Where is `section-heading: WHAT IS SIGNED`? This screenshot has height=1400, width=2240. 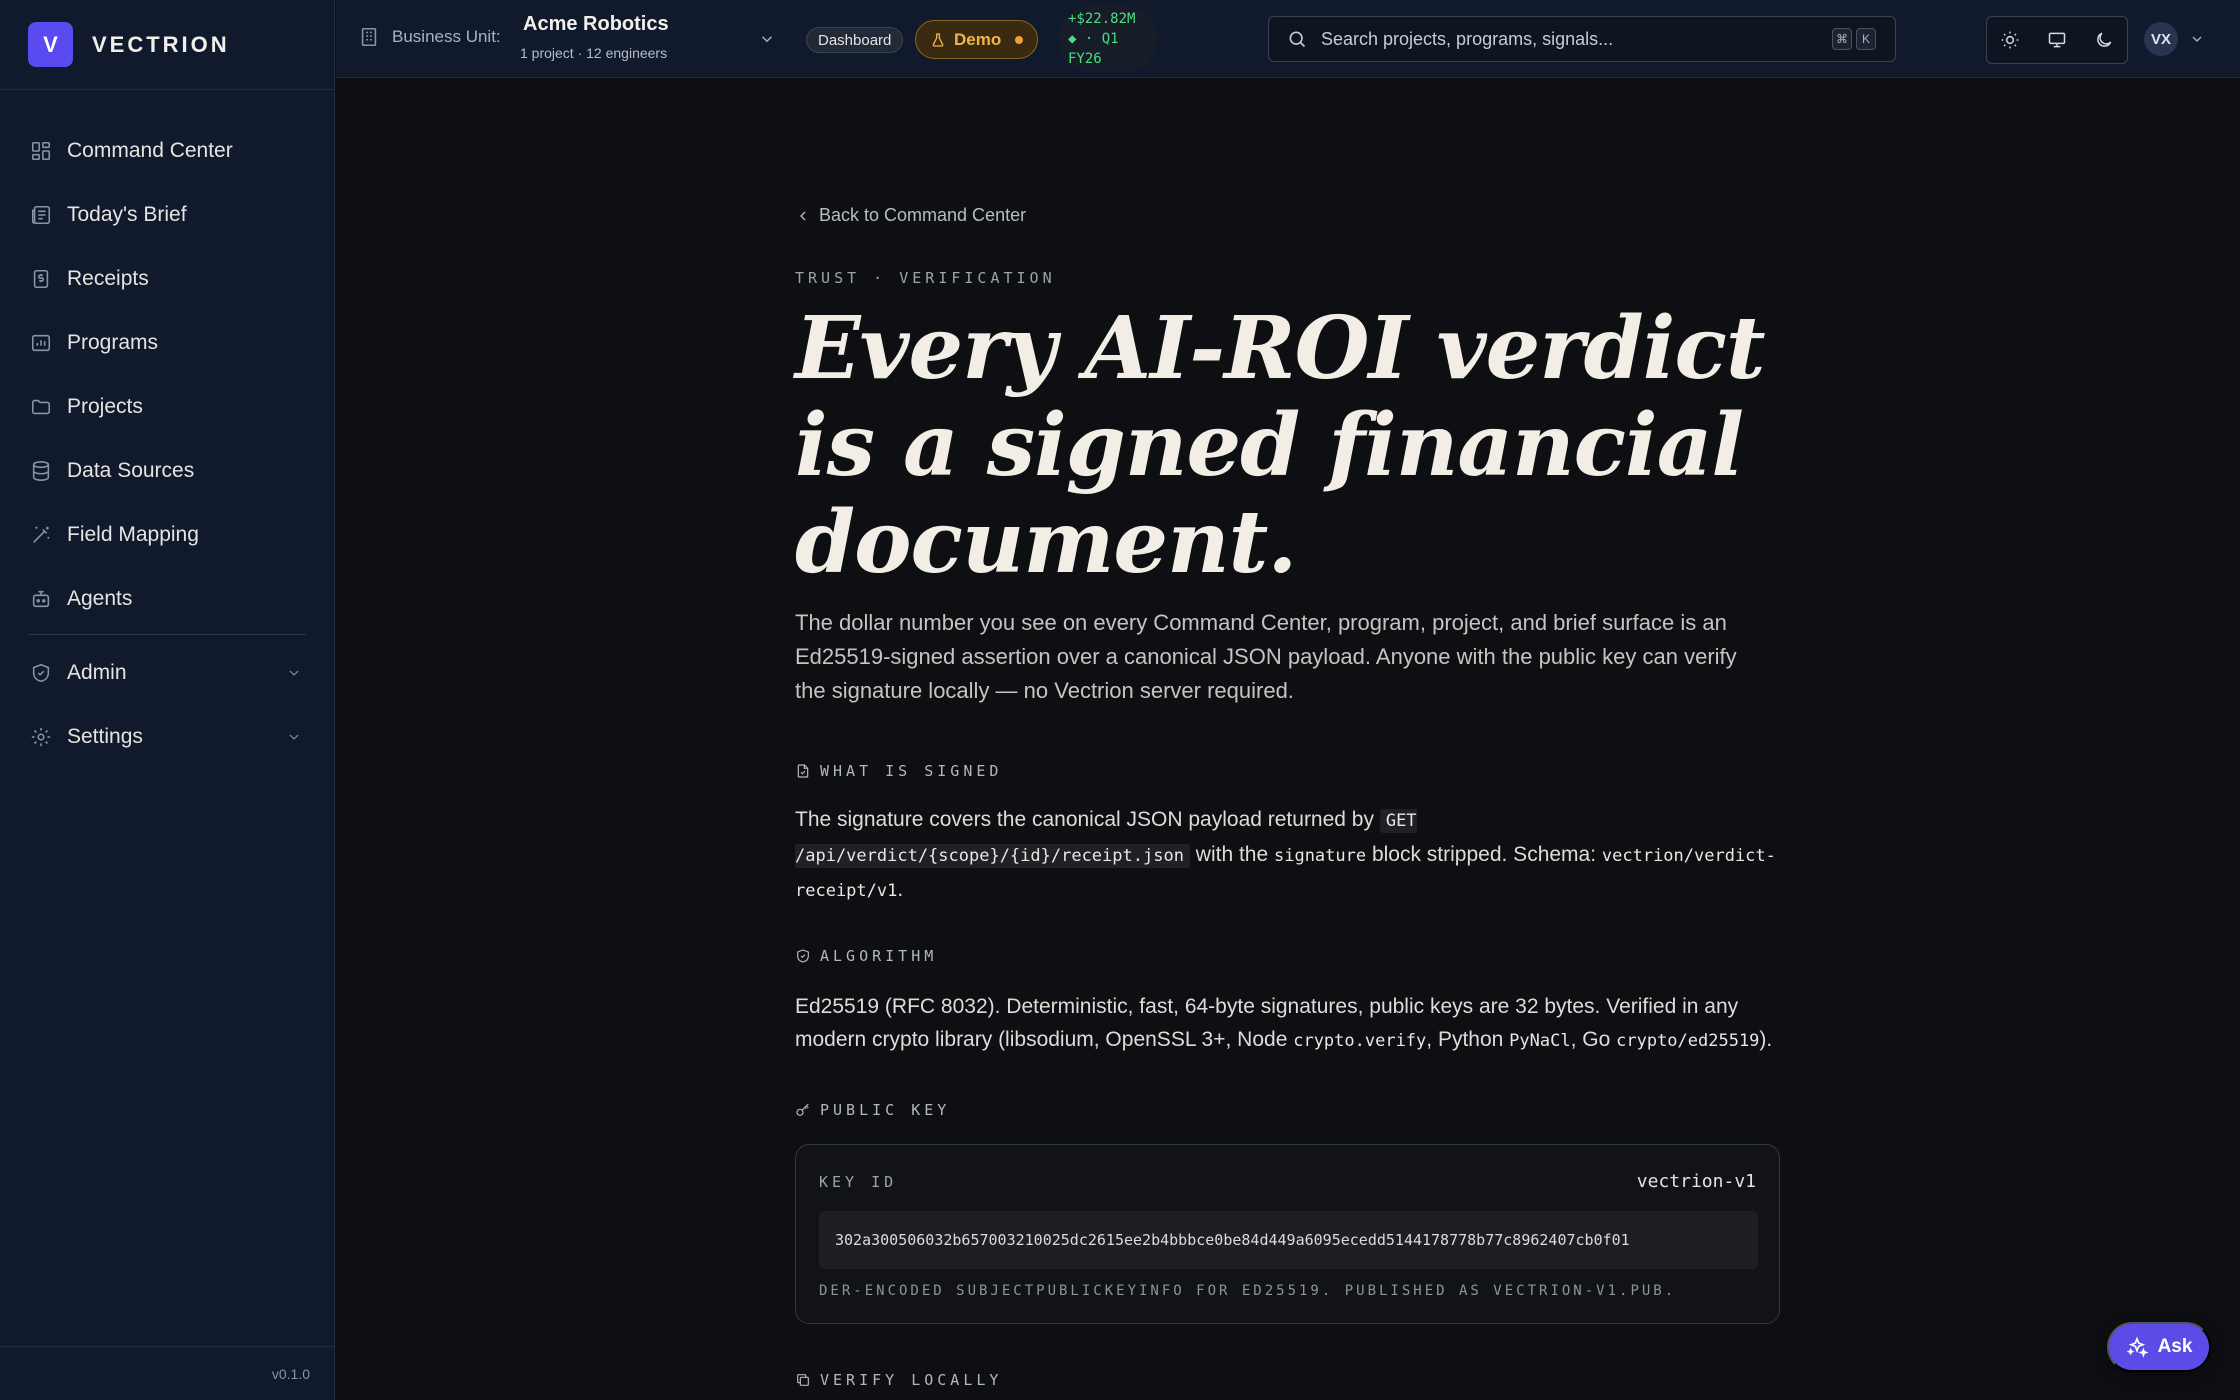
section-heading: WHAT IS SIGNED is located at coordinates (911, 771).